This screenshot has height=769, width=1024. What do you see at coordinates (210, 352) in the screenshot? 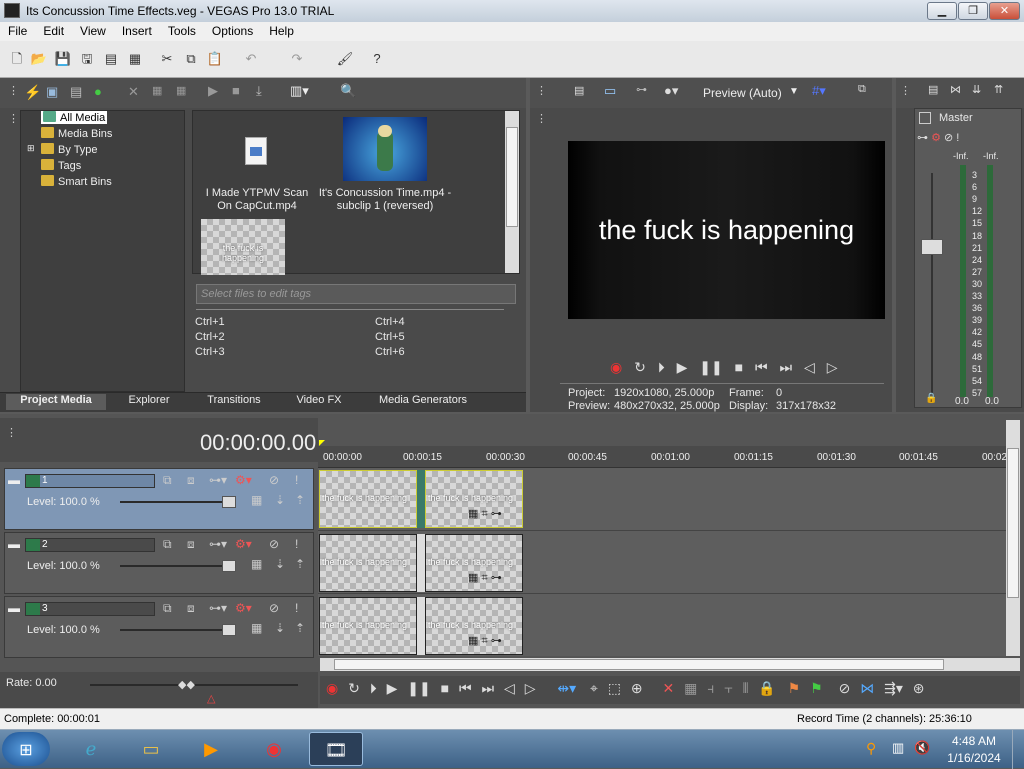
I see `shortcut-ctrl3: Ctrl+3` at bounding box center [210, 352].